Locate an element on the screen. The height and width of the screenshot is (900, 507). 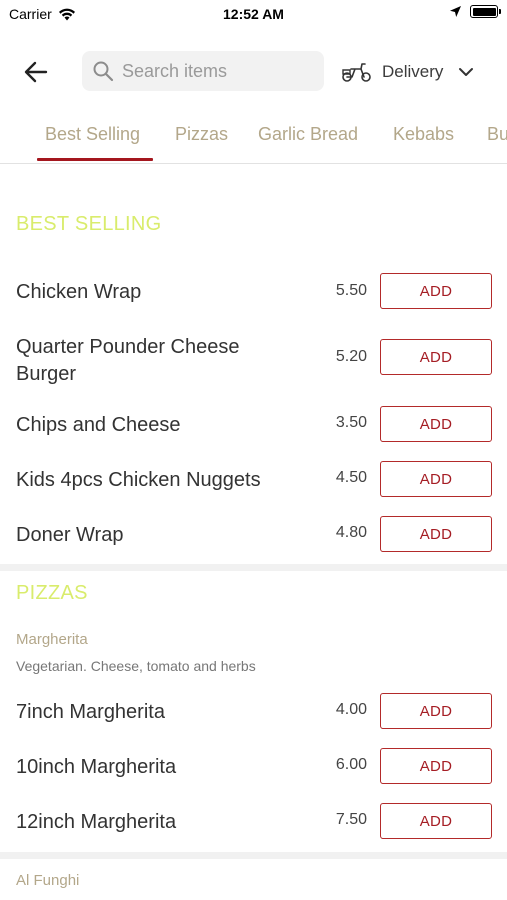
item-name: Doner Wrap is located at coordinates (70, 535).